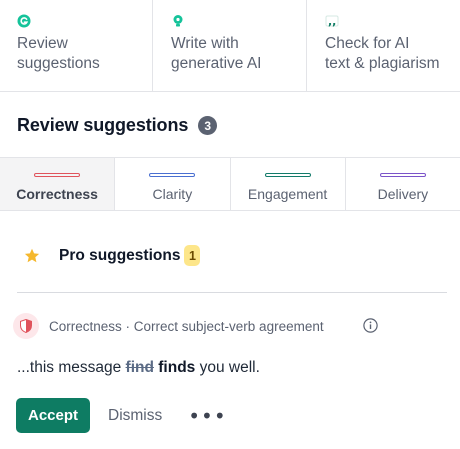  Describe the element at coordinates (58, 184) in the screenshot. I see `tab-correctness: Correctness` at that location.